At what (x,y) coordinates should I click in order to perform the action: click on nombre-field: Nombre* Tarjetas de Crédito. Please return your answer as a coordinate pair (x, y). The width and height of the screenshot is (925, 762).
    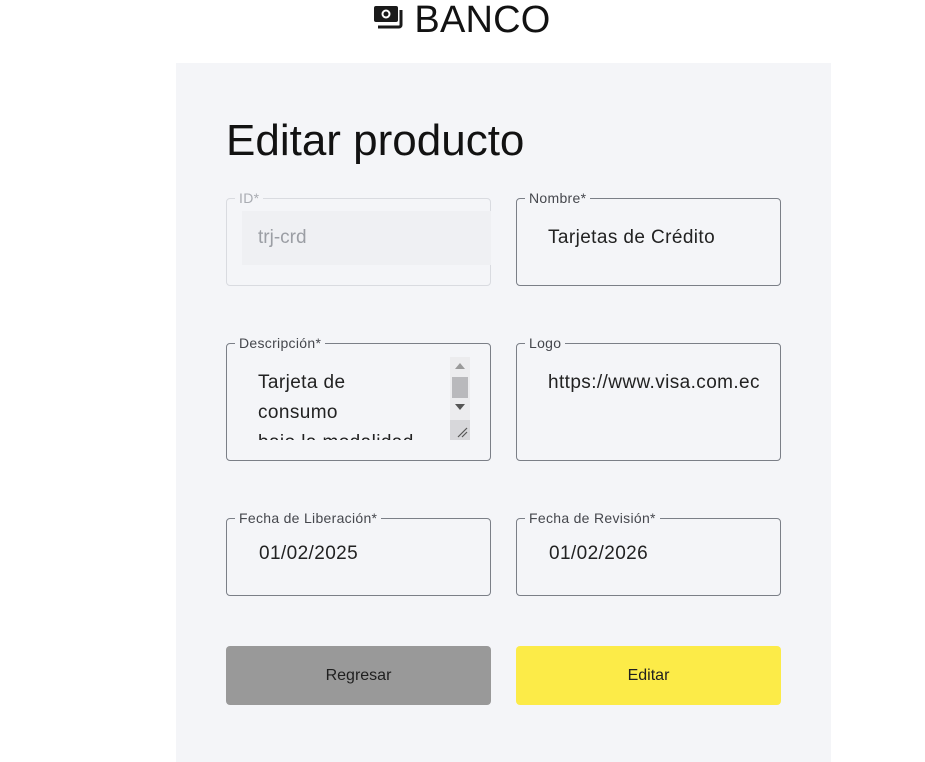
    Looking at the image, I should click on (648, 238).